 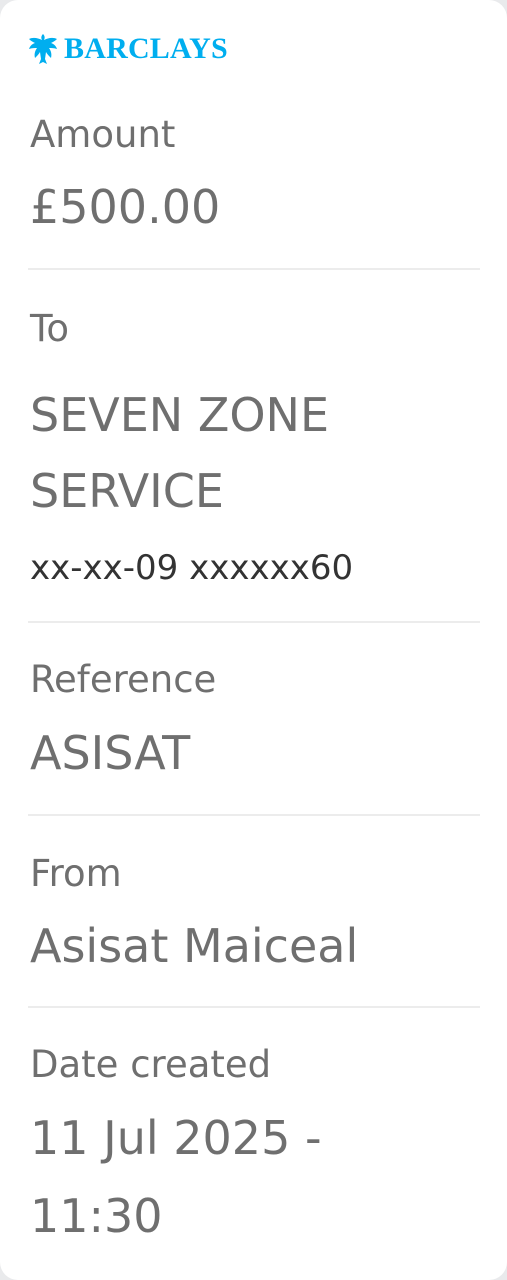 What do you see at coordinates (110, 753) in the screenshot?
I see `reference-value: ASISAT` at bounding box center [110, 753].